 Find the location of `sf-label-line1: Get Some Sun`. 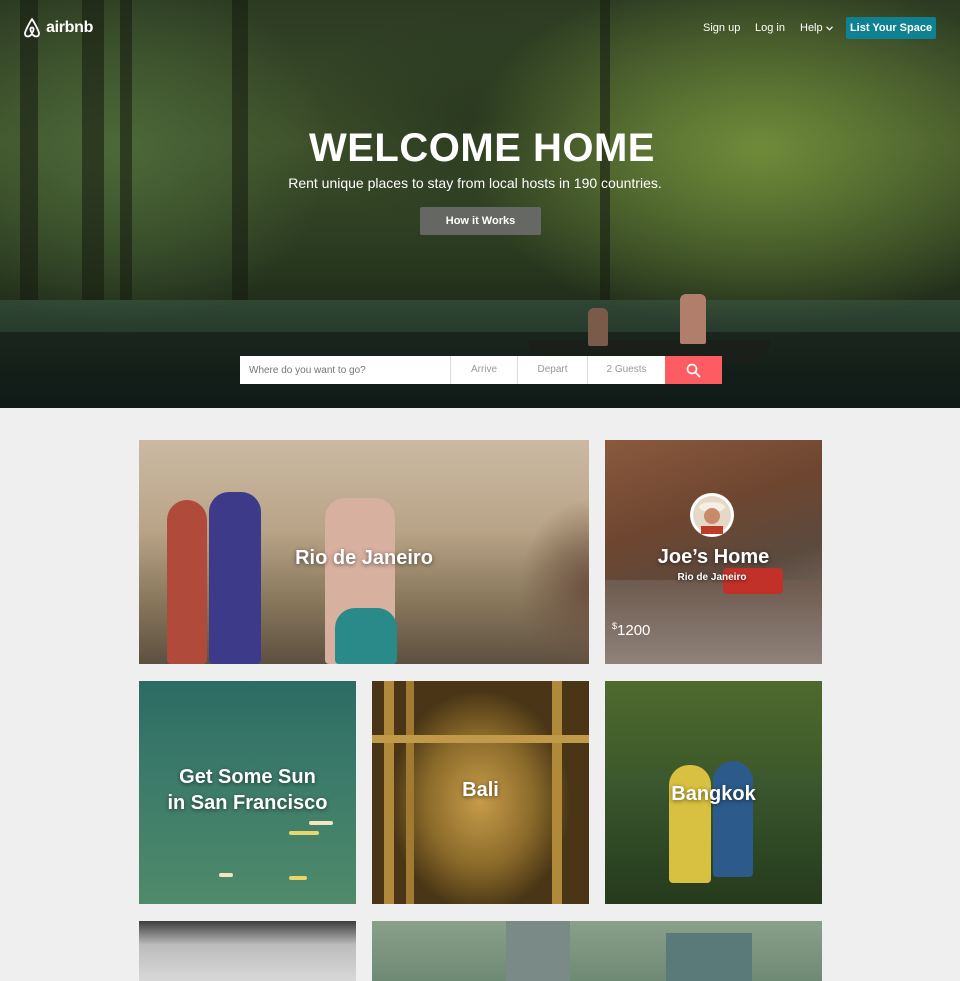

sf-label-line1: Get Some Sun is located at coordinates (247, 777).